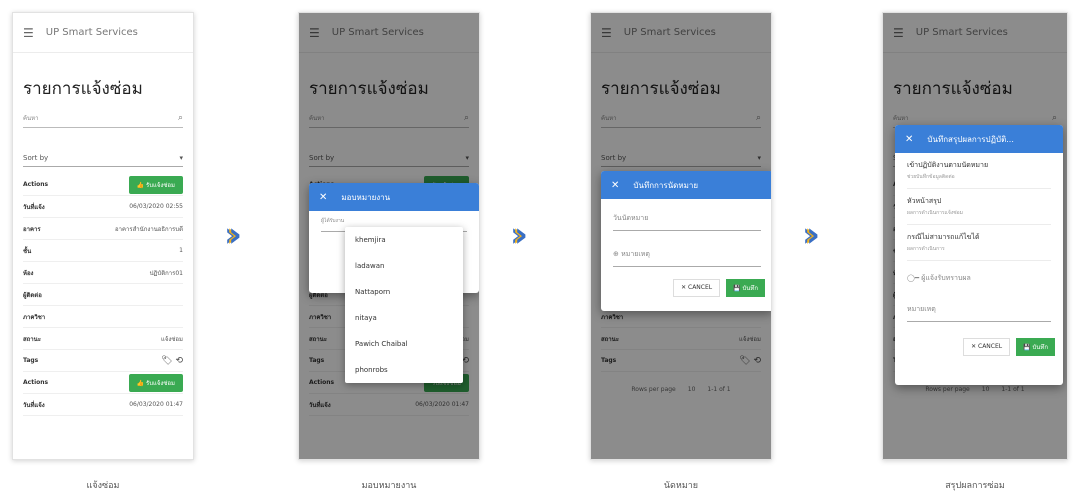 The image size is (1073, 500). Describe the element at coordinates (103, 361) in the screenshot. I see `tags-row: Tags 🏷 ⟲` at that location.